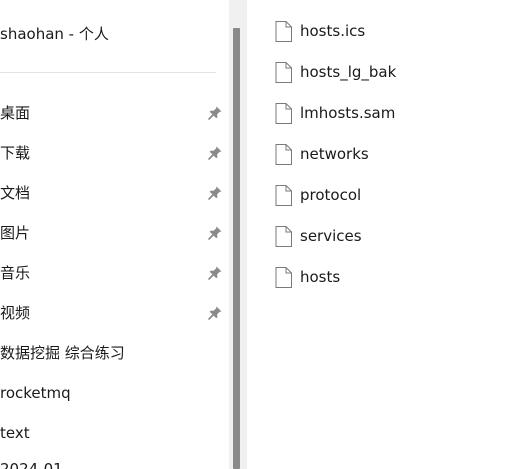 This screenshot has width=517, height=469. What do you see at coordinates (348, 113) in the screenshot?
I see `file-name: lmhosts.sam` at bounding box center [348, 113].